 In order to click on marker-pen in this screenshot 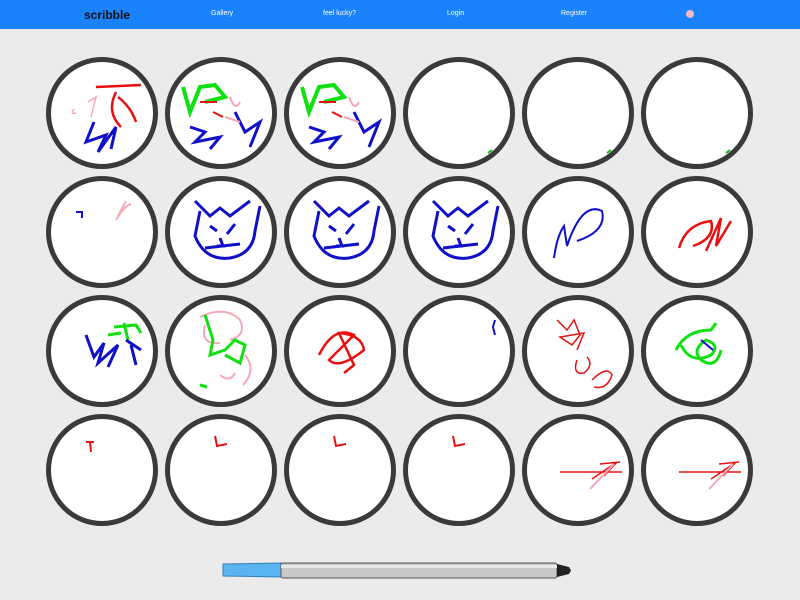, I will do `click(397, 570)`.